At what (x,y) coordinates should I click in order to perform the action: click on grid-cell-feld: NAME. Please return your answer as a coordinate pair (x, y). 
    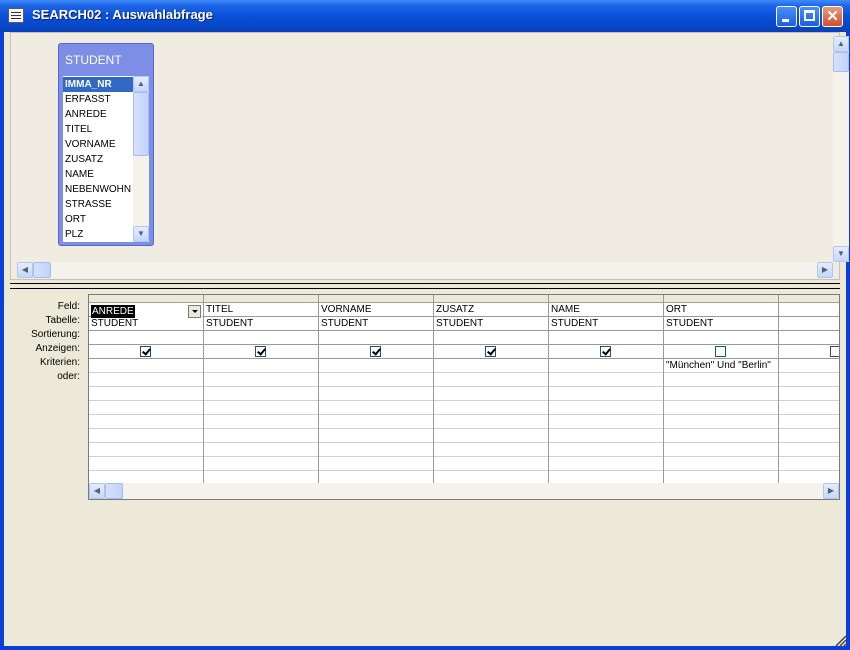
    Looking at the image, I should click on (606, 309).